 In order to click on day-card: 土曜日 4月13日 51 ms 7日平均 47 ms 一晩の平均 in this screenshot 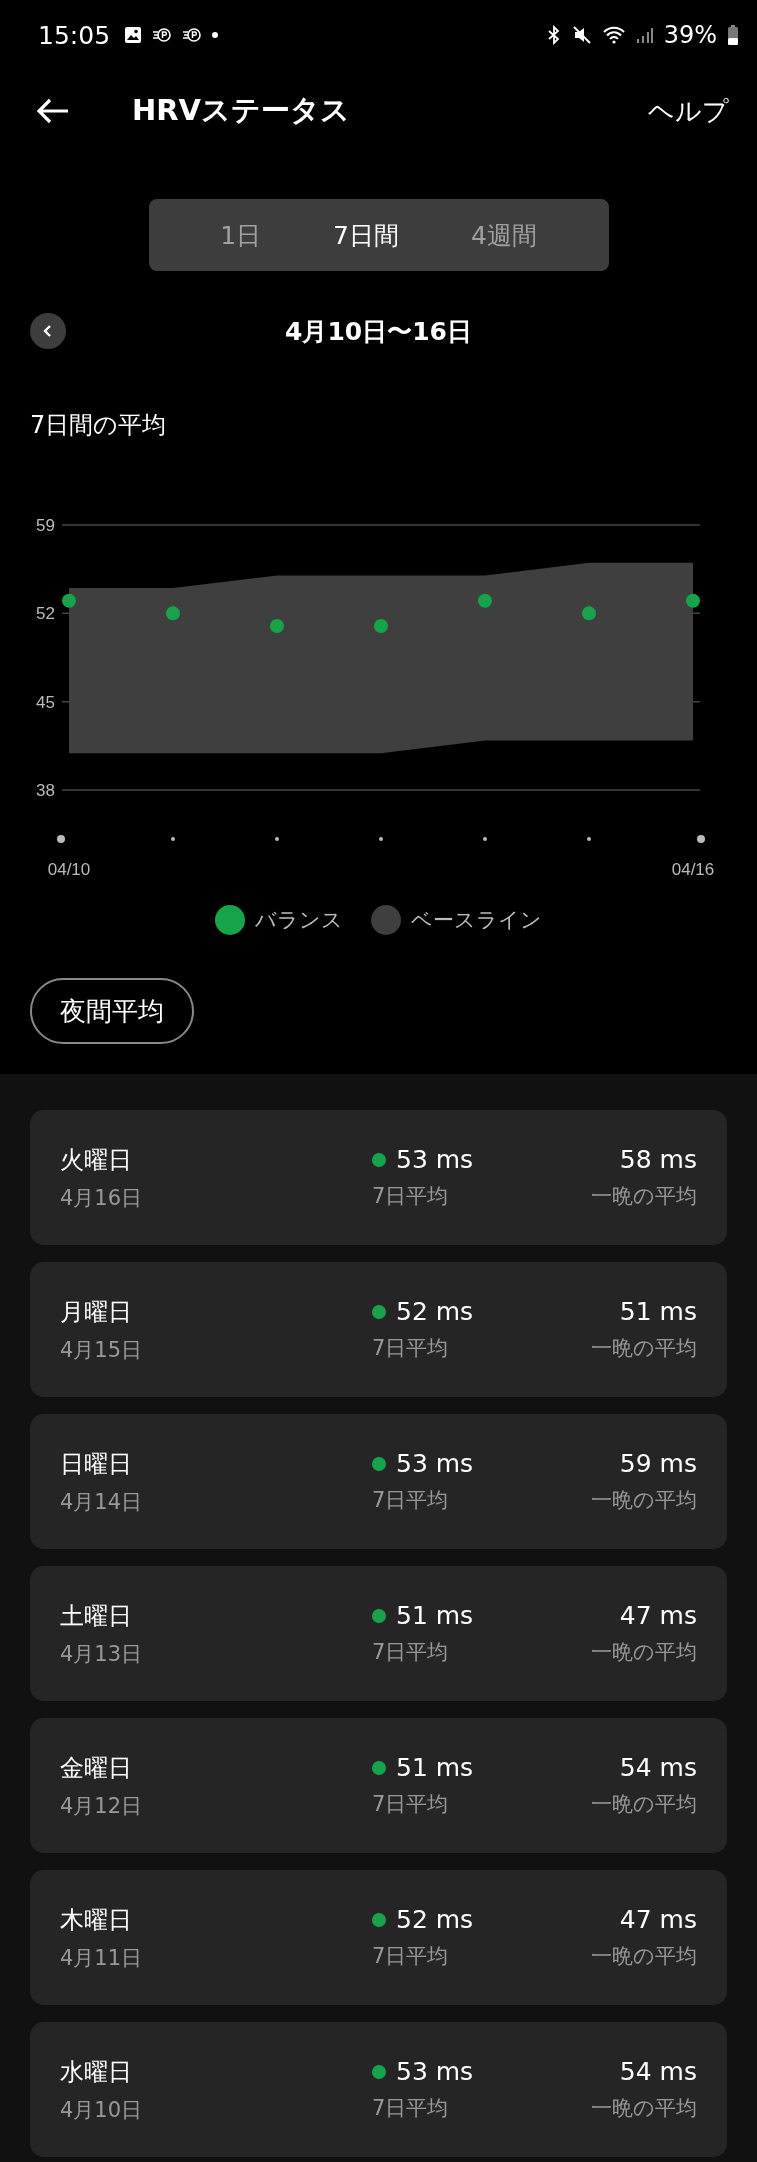, I will do `click(378, 1633)`.